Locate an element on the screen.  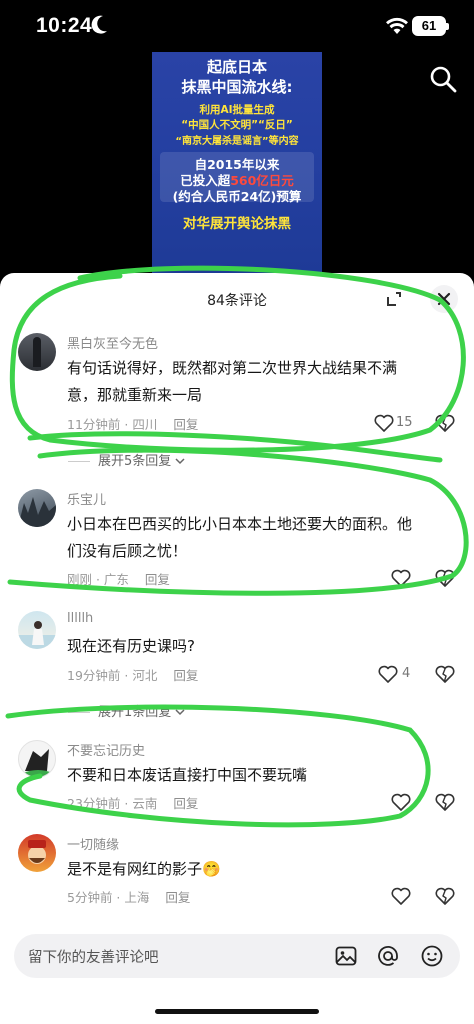
comment-time-location: 11分钟前 · 四川 is located at coordinates (112, 424).